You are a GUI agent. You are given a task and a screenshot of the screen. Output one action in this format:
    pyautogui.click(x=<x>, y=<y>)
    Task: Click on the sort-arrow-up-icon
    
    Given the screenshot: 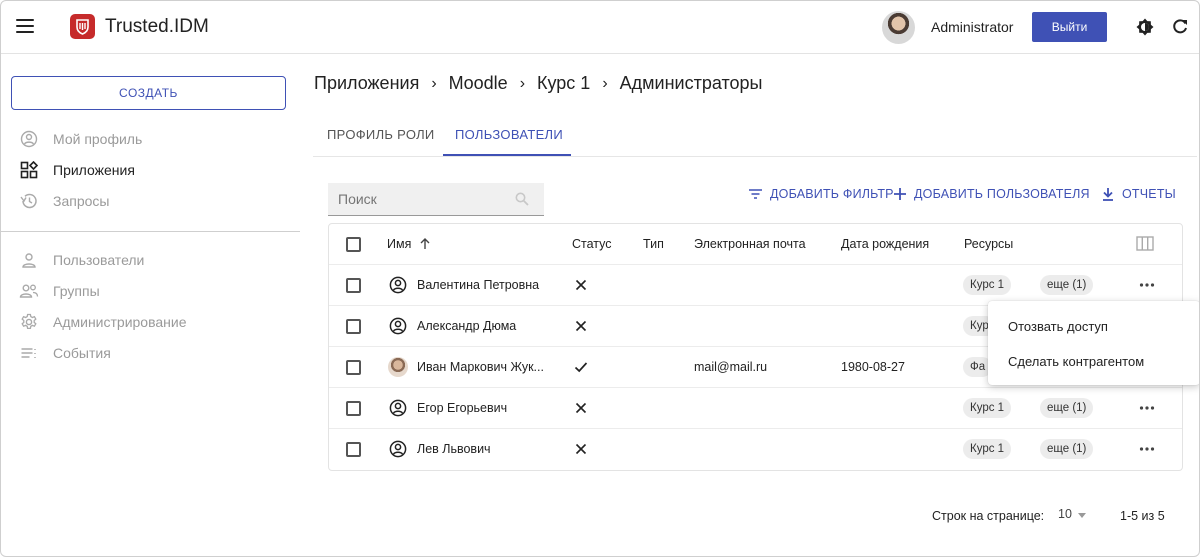 What is the action you would take?
    pyautogui.click(x=425, y=243)
    